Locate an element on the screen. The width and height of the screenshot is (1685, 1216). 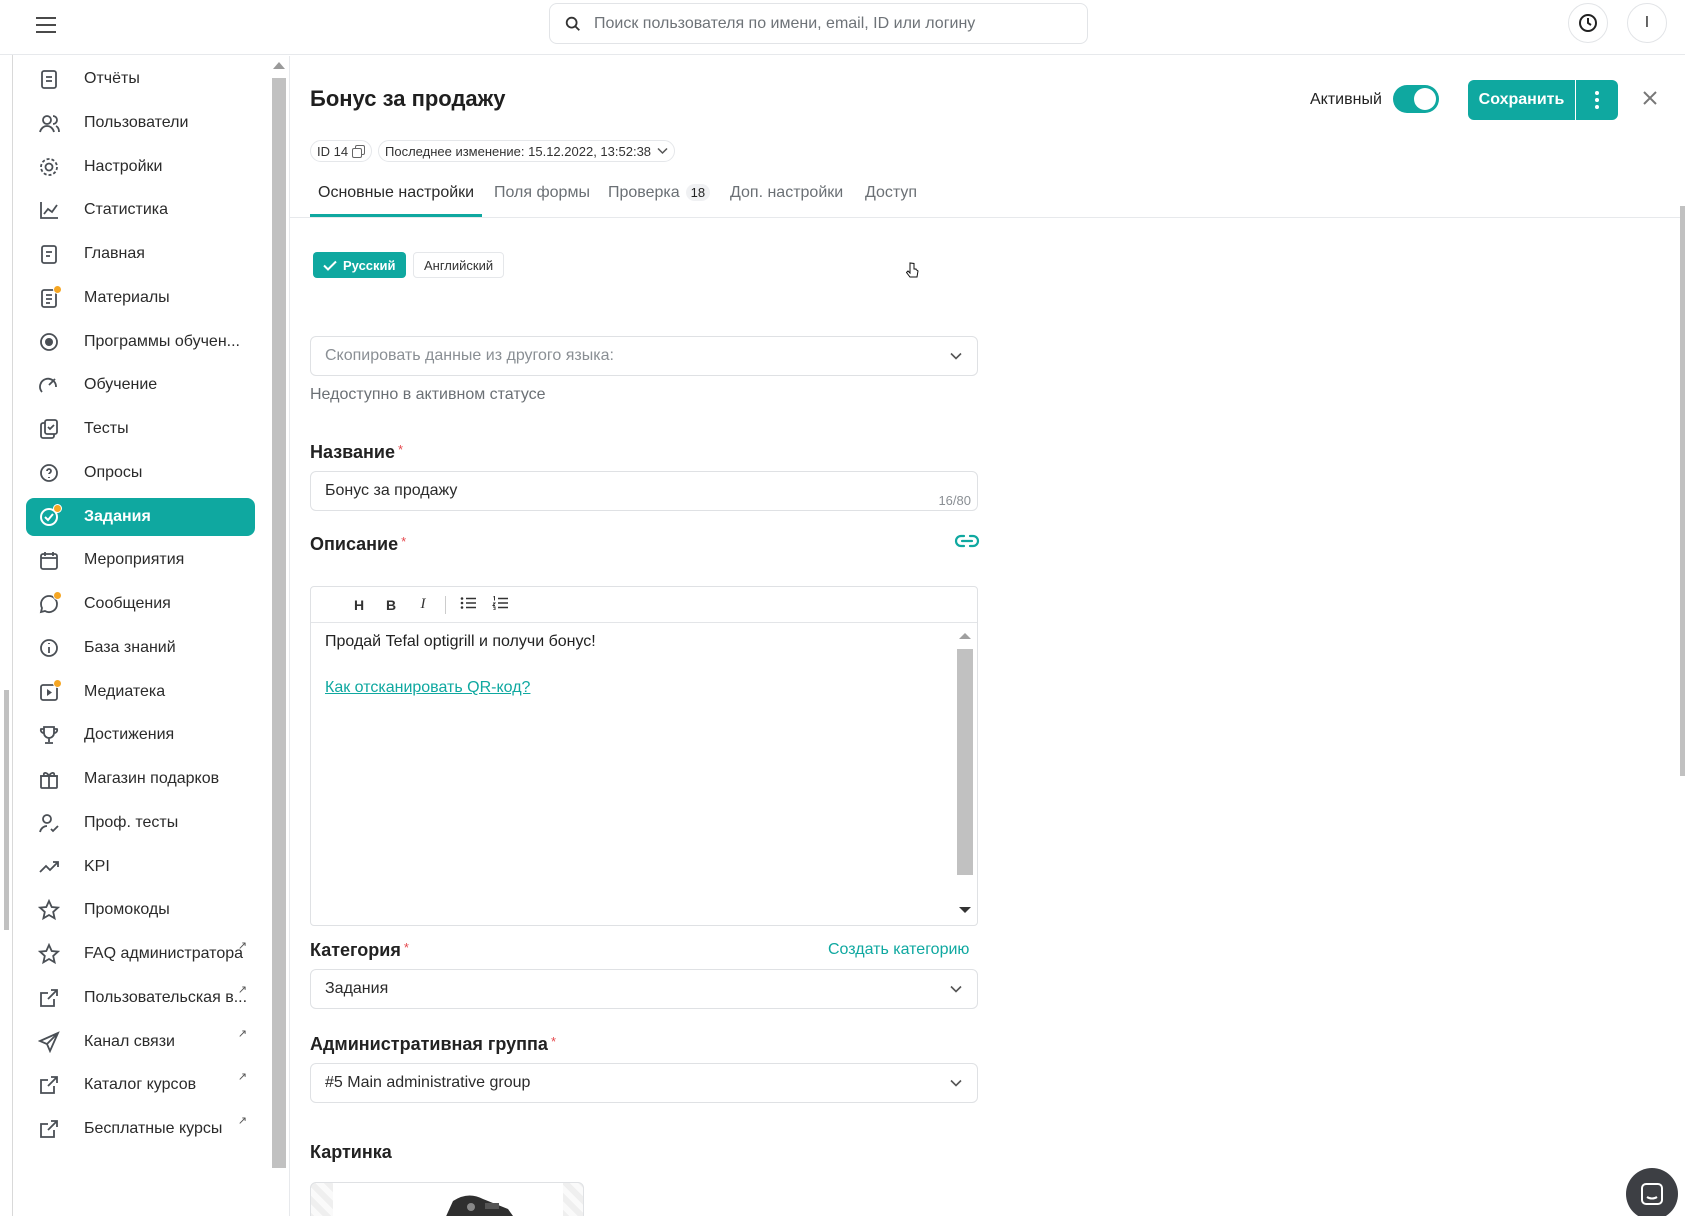
tab-form-fields: Поля формы is located at coordinates (542, 193).